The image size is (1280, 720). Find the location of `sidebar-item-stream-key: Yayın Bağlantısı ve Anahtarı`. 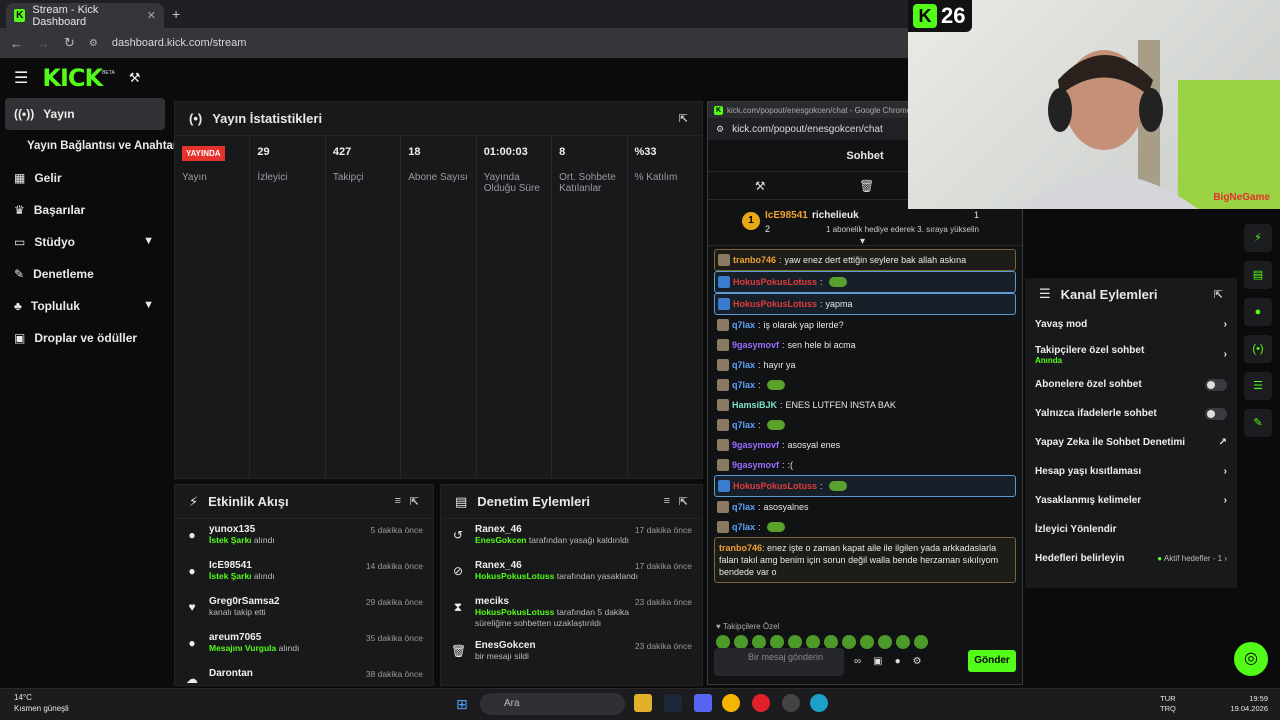

sidebar-item-stream-key: Yayın Bağlantısı ve Anahtarı is located at coordinates (90, 146).